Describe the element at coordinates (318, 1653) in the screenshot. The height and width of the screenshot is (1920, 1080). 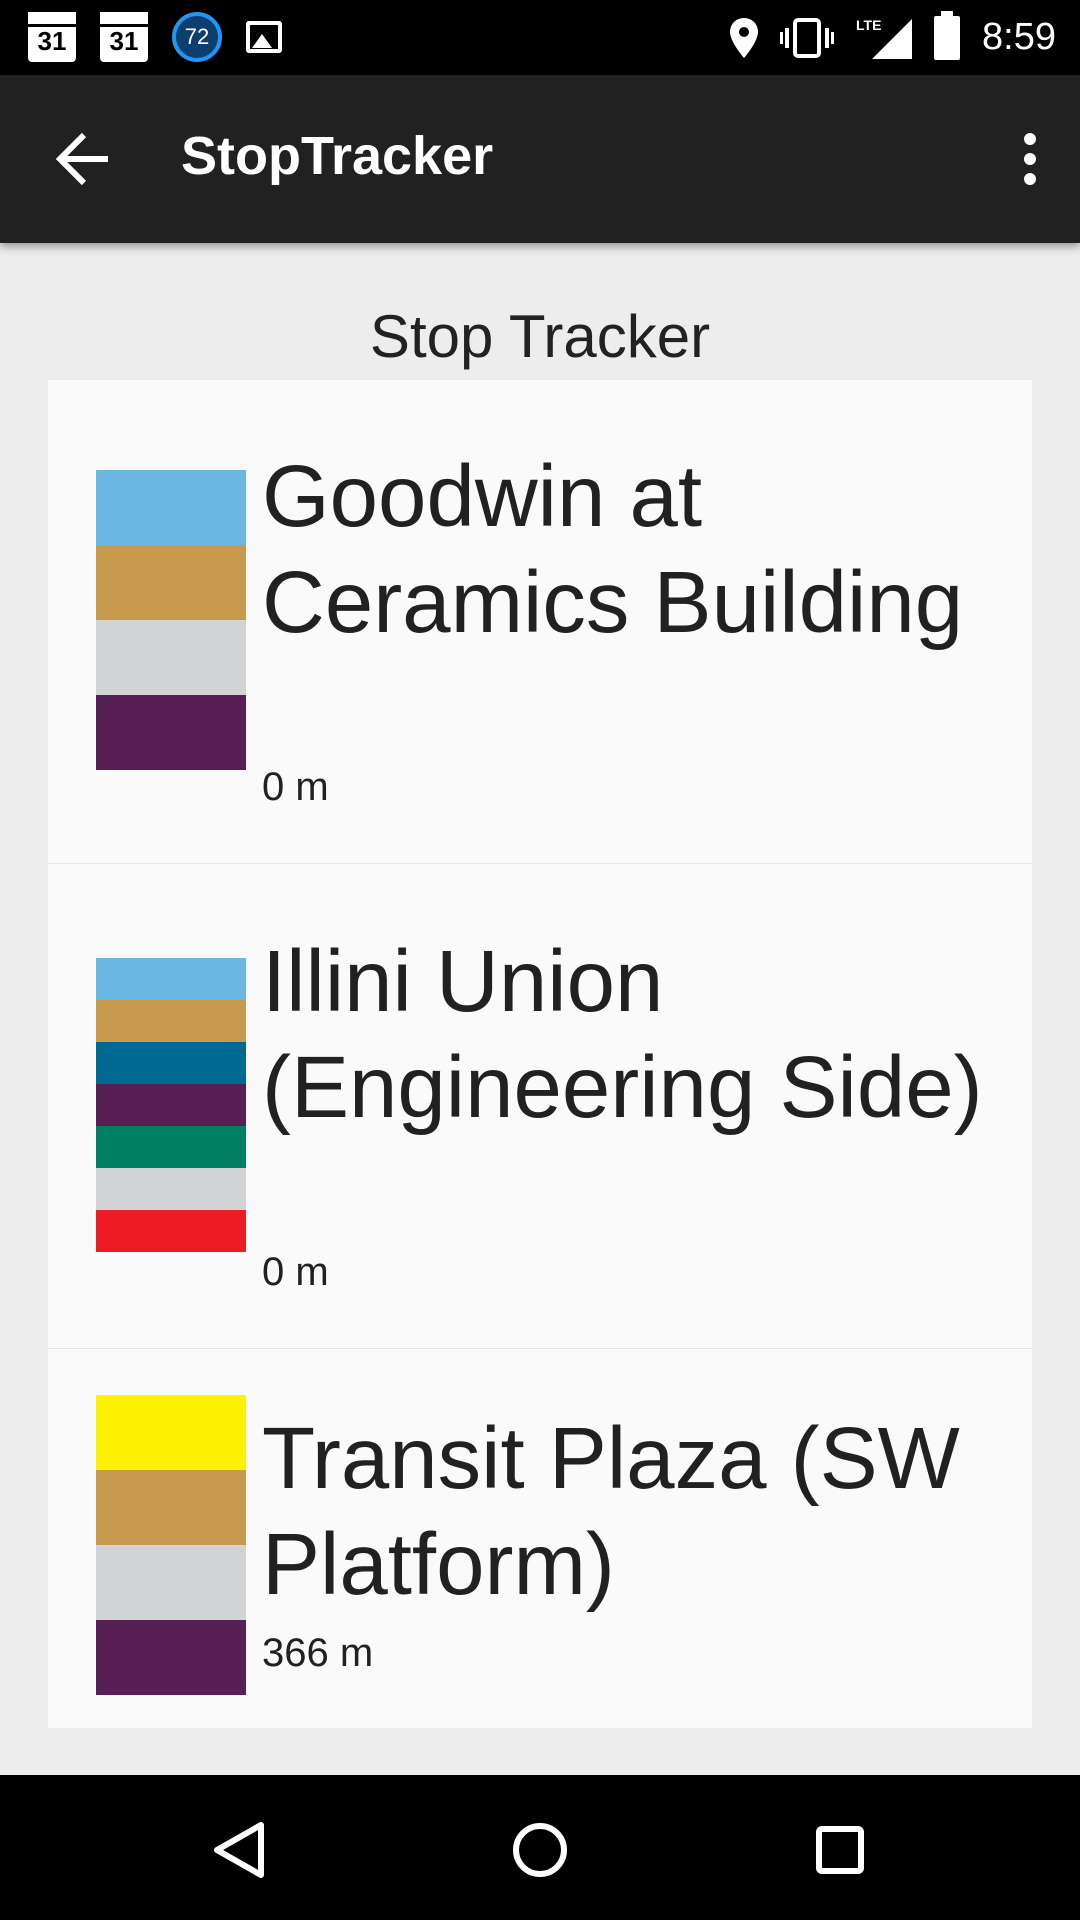
I see `stop-distance: 366 m` at that location.